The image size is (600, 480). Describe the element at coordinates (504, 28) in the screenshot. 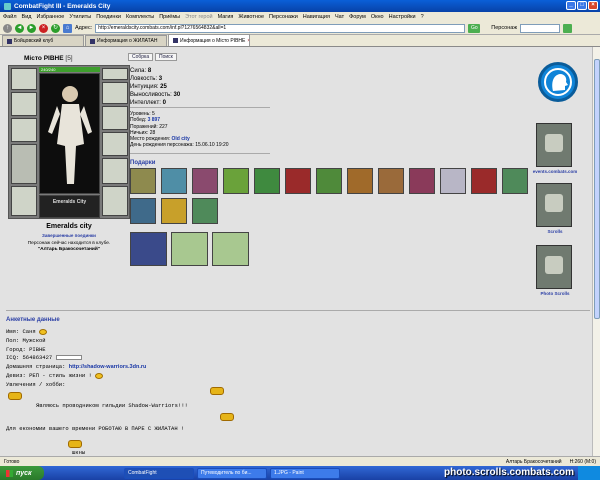

I see `character-search-label: Персонаж` at that location.